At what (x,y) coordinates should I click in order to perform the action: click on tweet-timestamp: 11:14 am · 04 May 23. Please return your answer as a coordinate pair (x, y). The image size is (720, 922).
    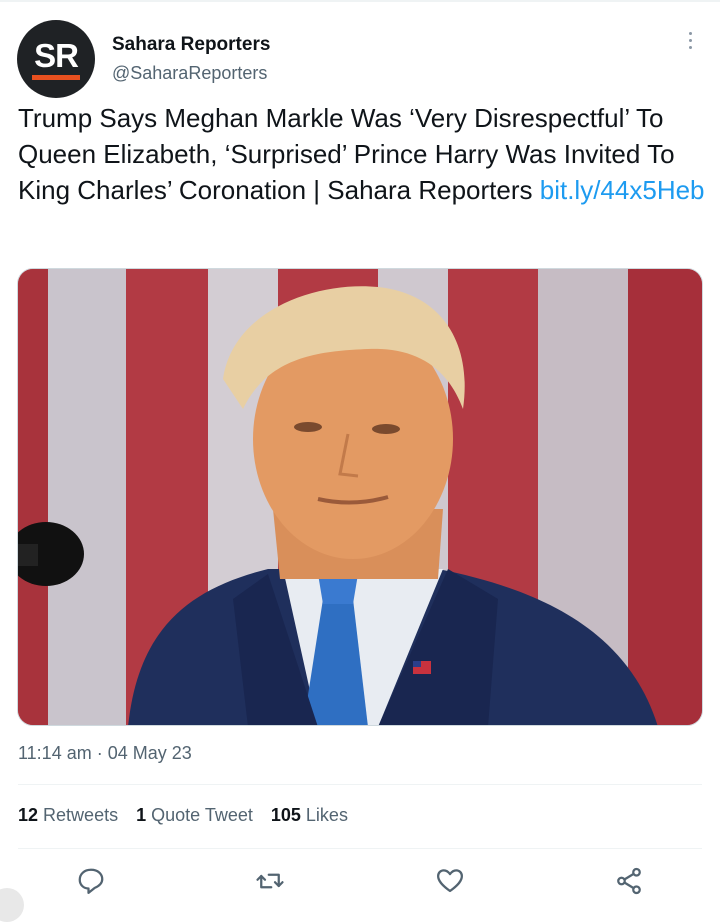
    Looking at the image, I should click on (105, 753).